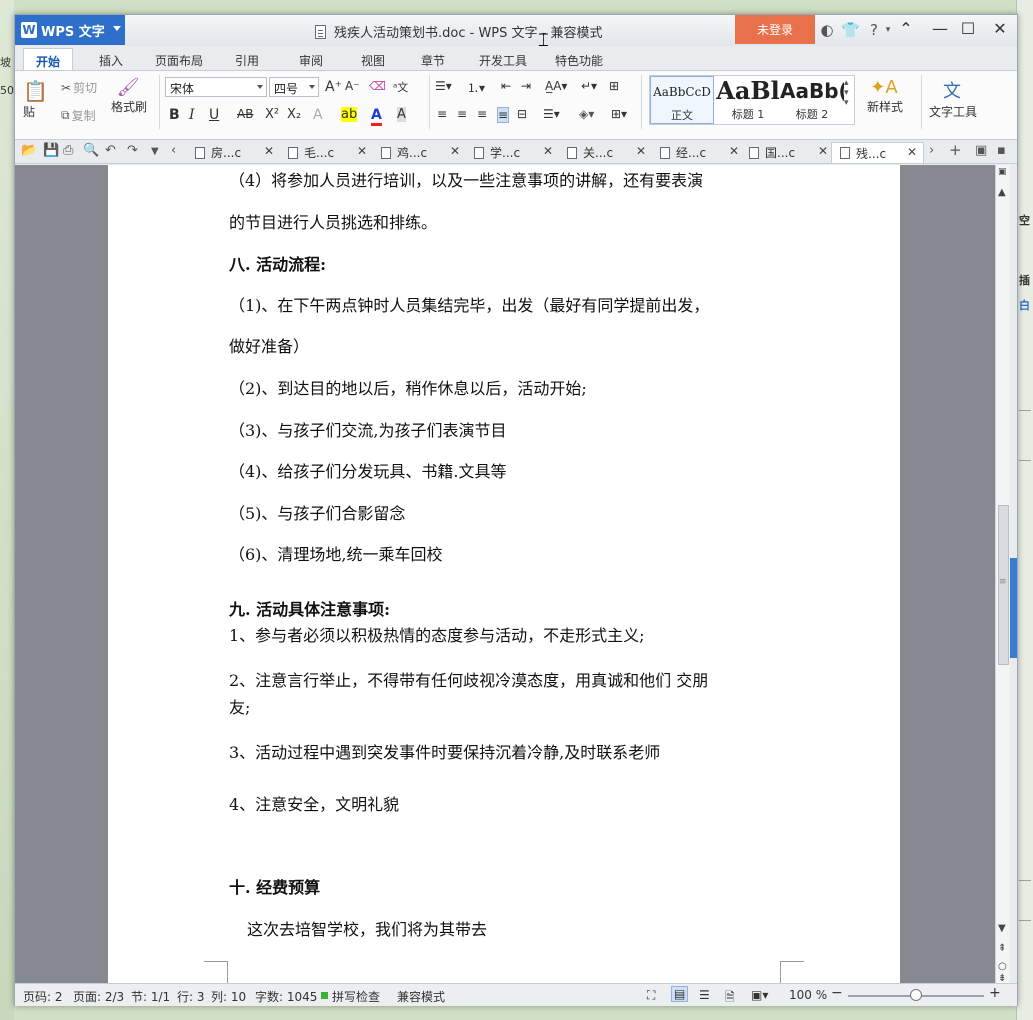 The height and width of the screenshot is (1020, 1033). I want to click on scroll-option-icon: ▣, so click(1002, 172).